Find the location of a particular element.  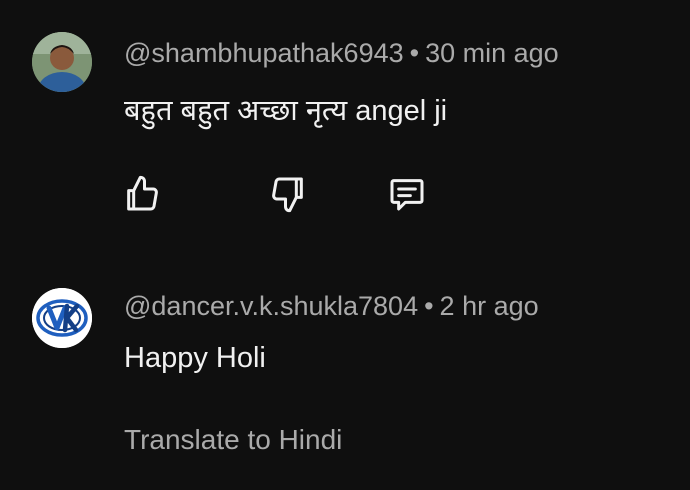

reply-button is located at coordinates (407, 194).